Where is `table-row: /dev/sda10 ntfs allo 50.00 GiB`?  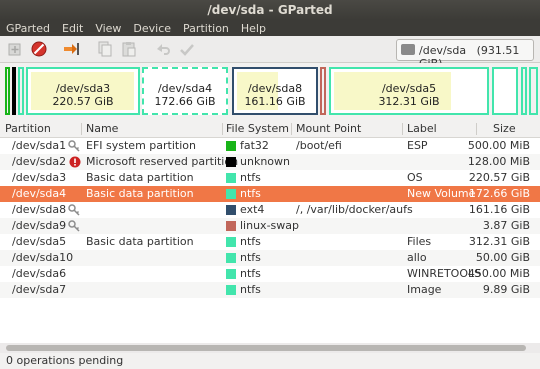
table-row: /dev/sda10 ntfs allo 50.00 GiB is located at coordinates (270, 258).